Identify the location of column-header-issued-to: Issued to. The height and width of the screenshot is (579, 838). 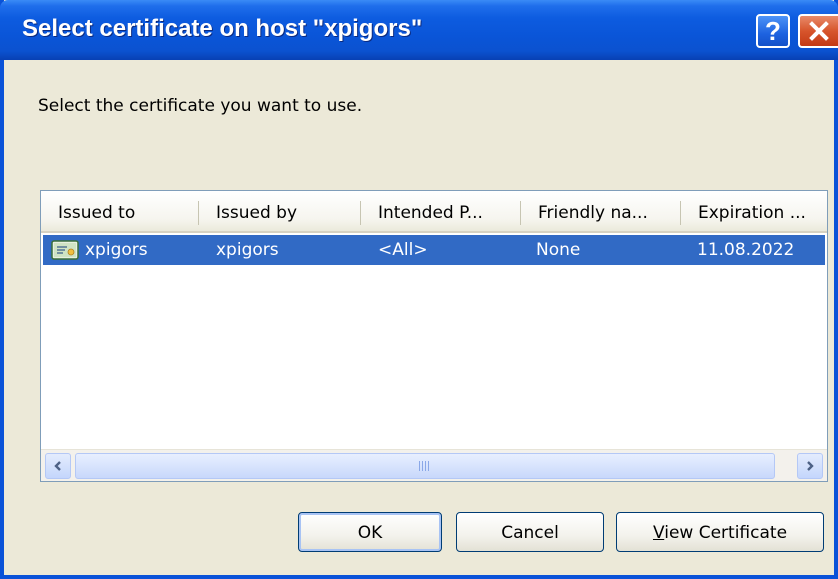
(120, 211).